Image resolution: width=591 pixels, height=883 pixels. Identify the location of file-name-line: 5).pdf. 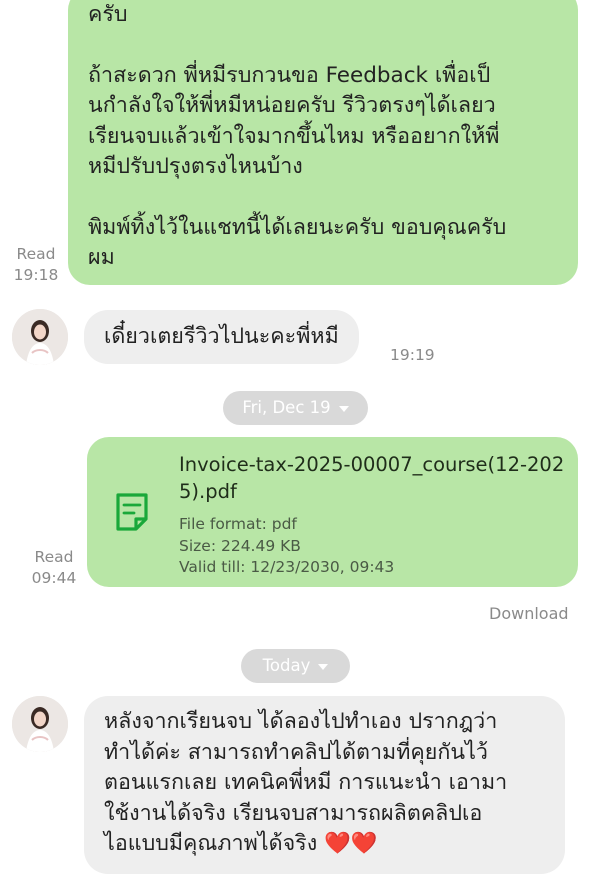
(208, 491).